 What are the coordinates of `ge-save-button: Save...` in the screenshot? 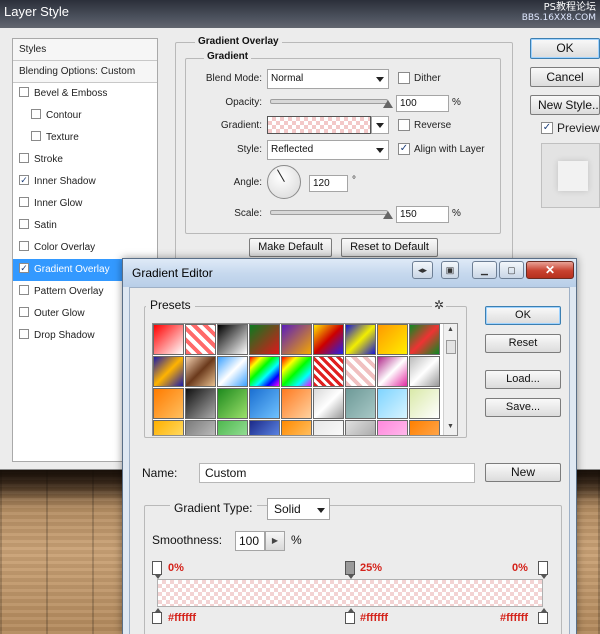 It's located at (523, 407).